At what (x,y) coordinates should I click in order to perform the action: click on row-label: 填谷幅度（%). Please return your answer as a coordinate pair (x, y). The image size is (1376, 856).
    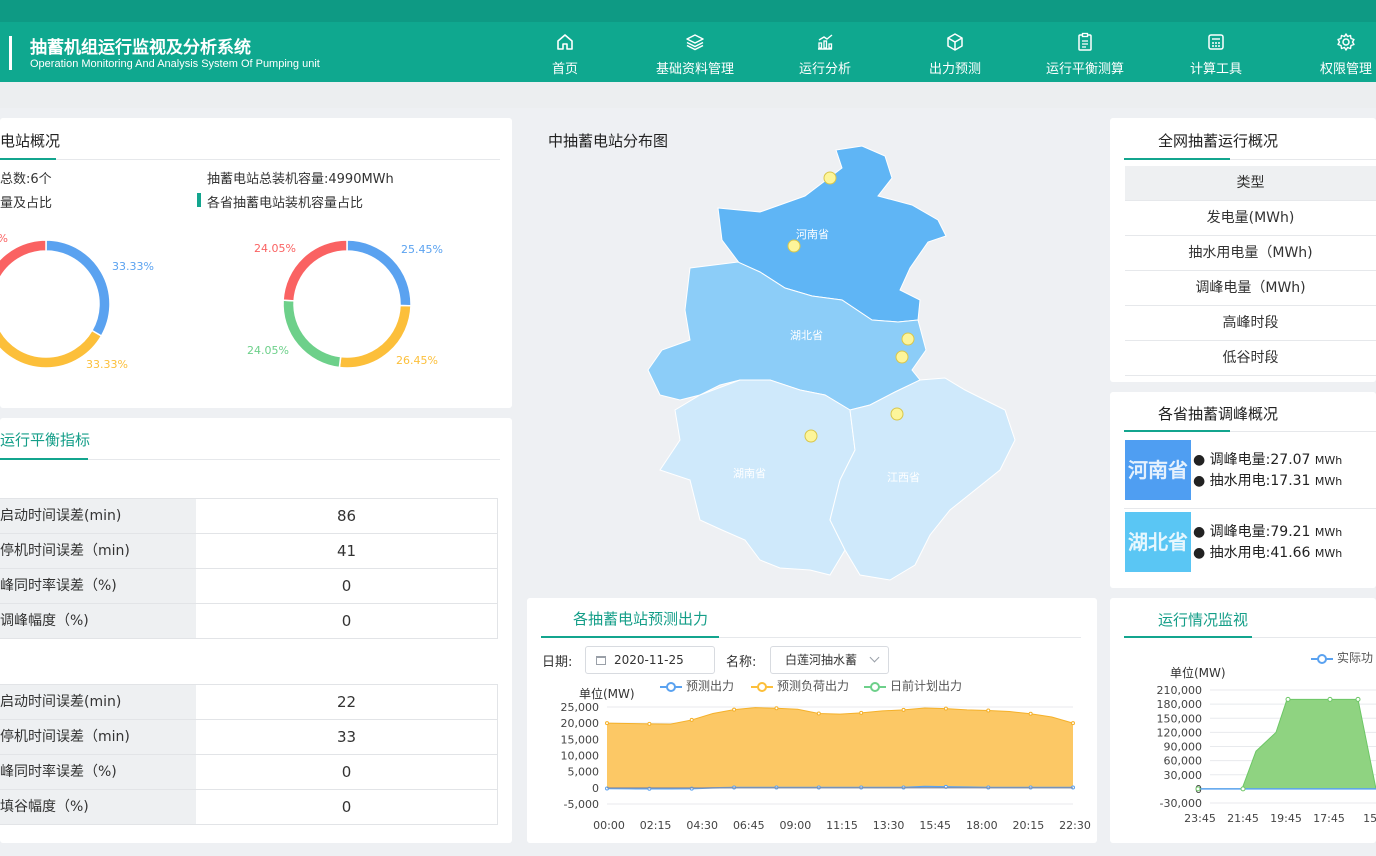
    Looking at the image, I should click on (98, 807).